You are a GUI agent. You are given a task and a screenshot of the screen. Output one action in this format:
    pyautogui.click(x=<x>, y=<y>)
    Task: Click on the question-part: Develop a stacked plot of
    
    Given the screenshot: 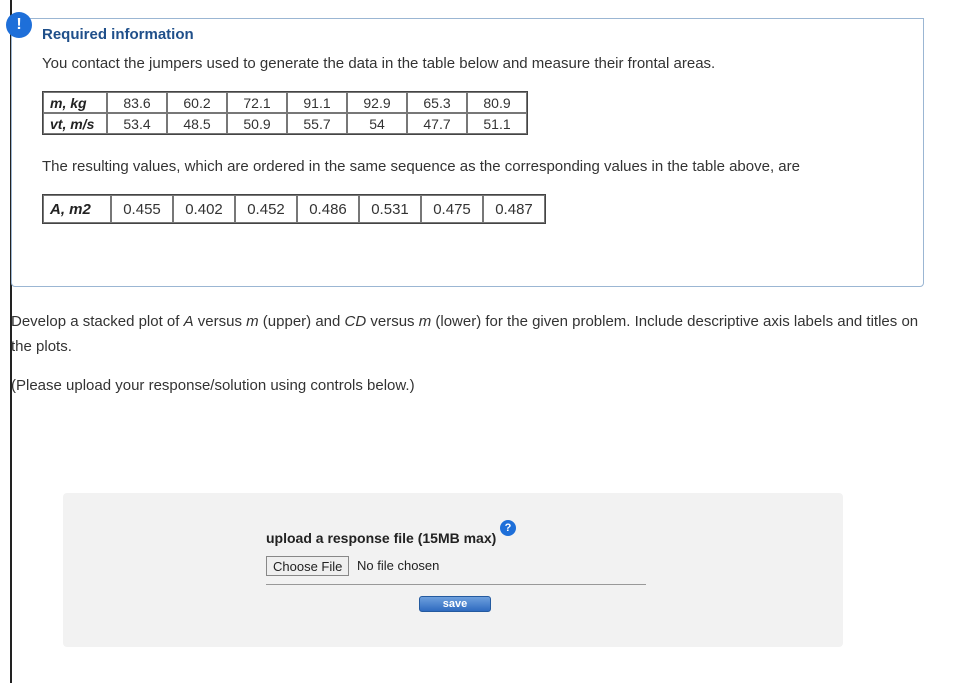 What is the action you would take?
    pyautogui.click(x=97, y=321)
    